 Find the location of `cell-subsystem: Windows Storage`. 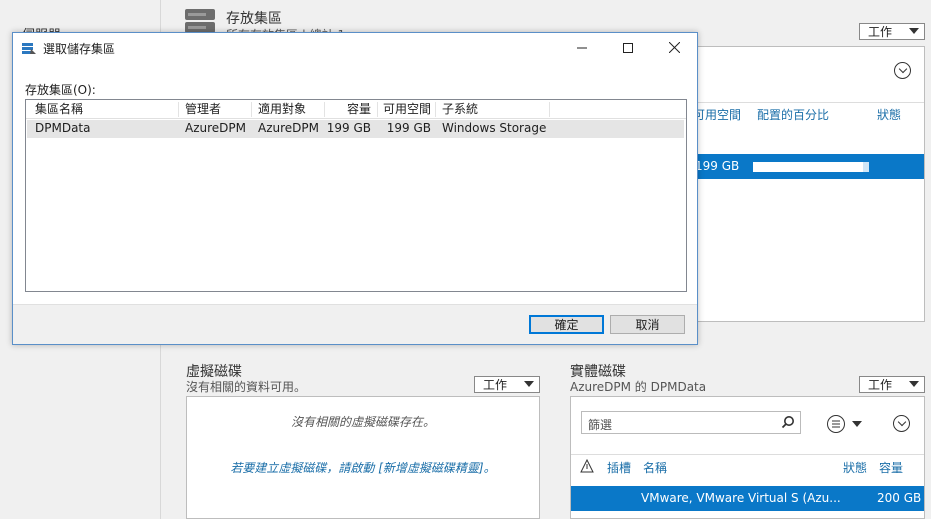

cell-subsystem: Windows Storage is located at coordinates (494, 128).